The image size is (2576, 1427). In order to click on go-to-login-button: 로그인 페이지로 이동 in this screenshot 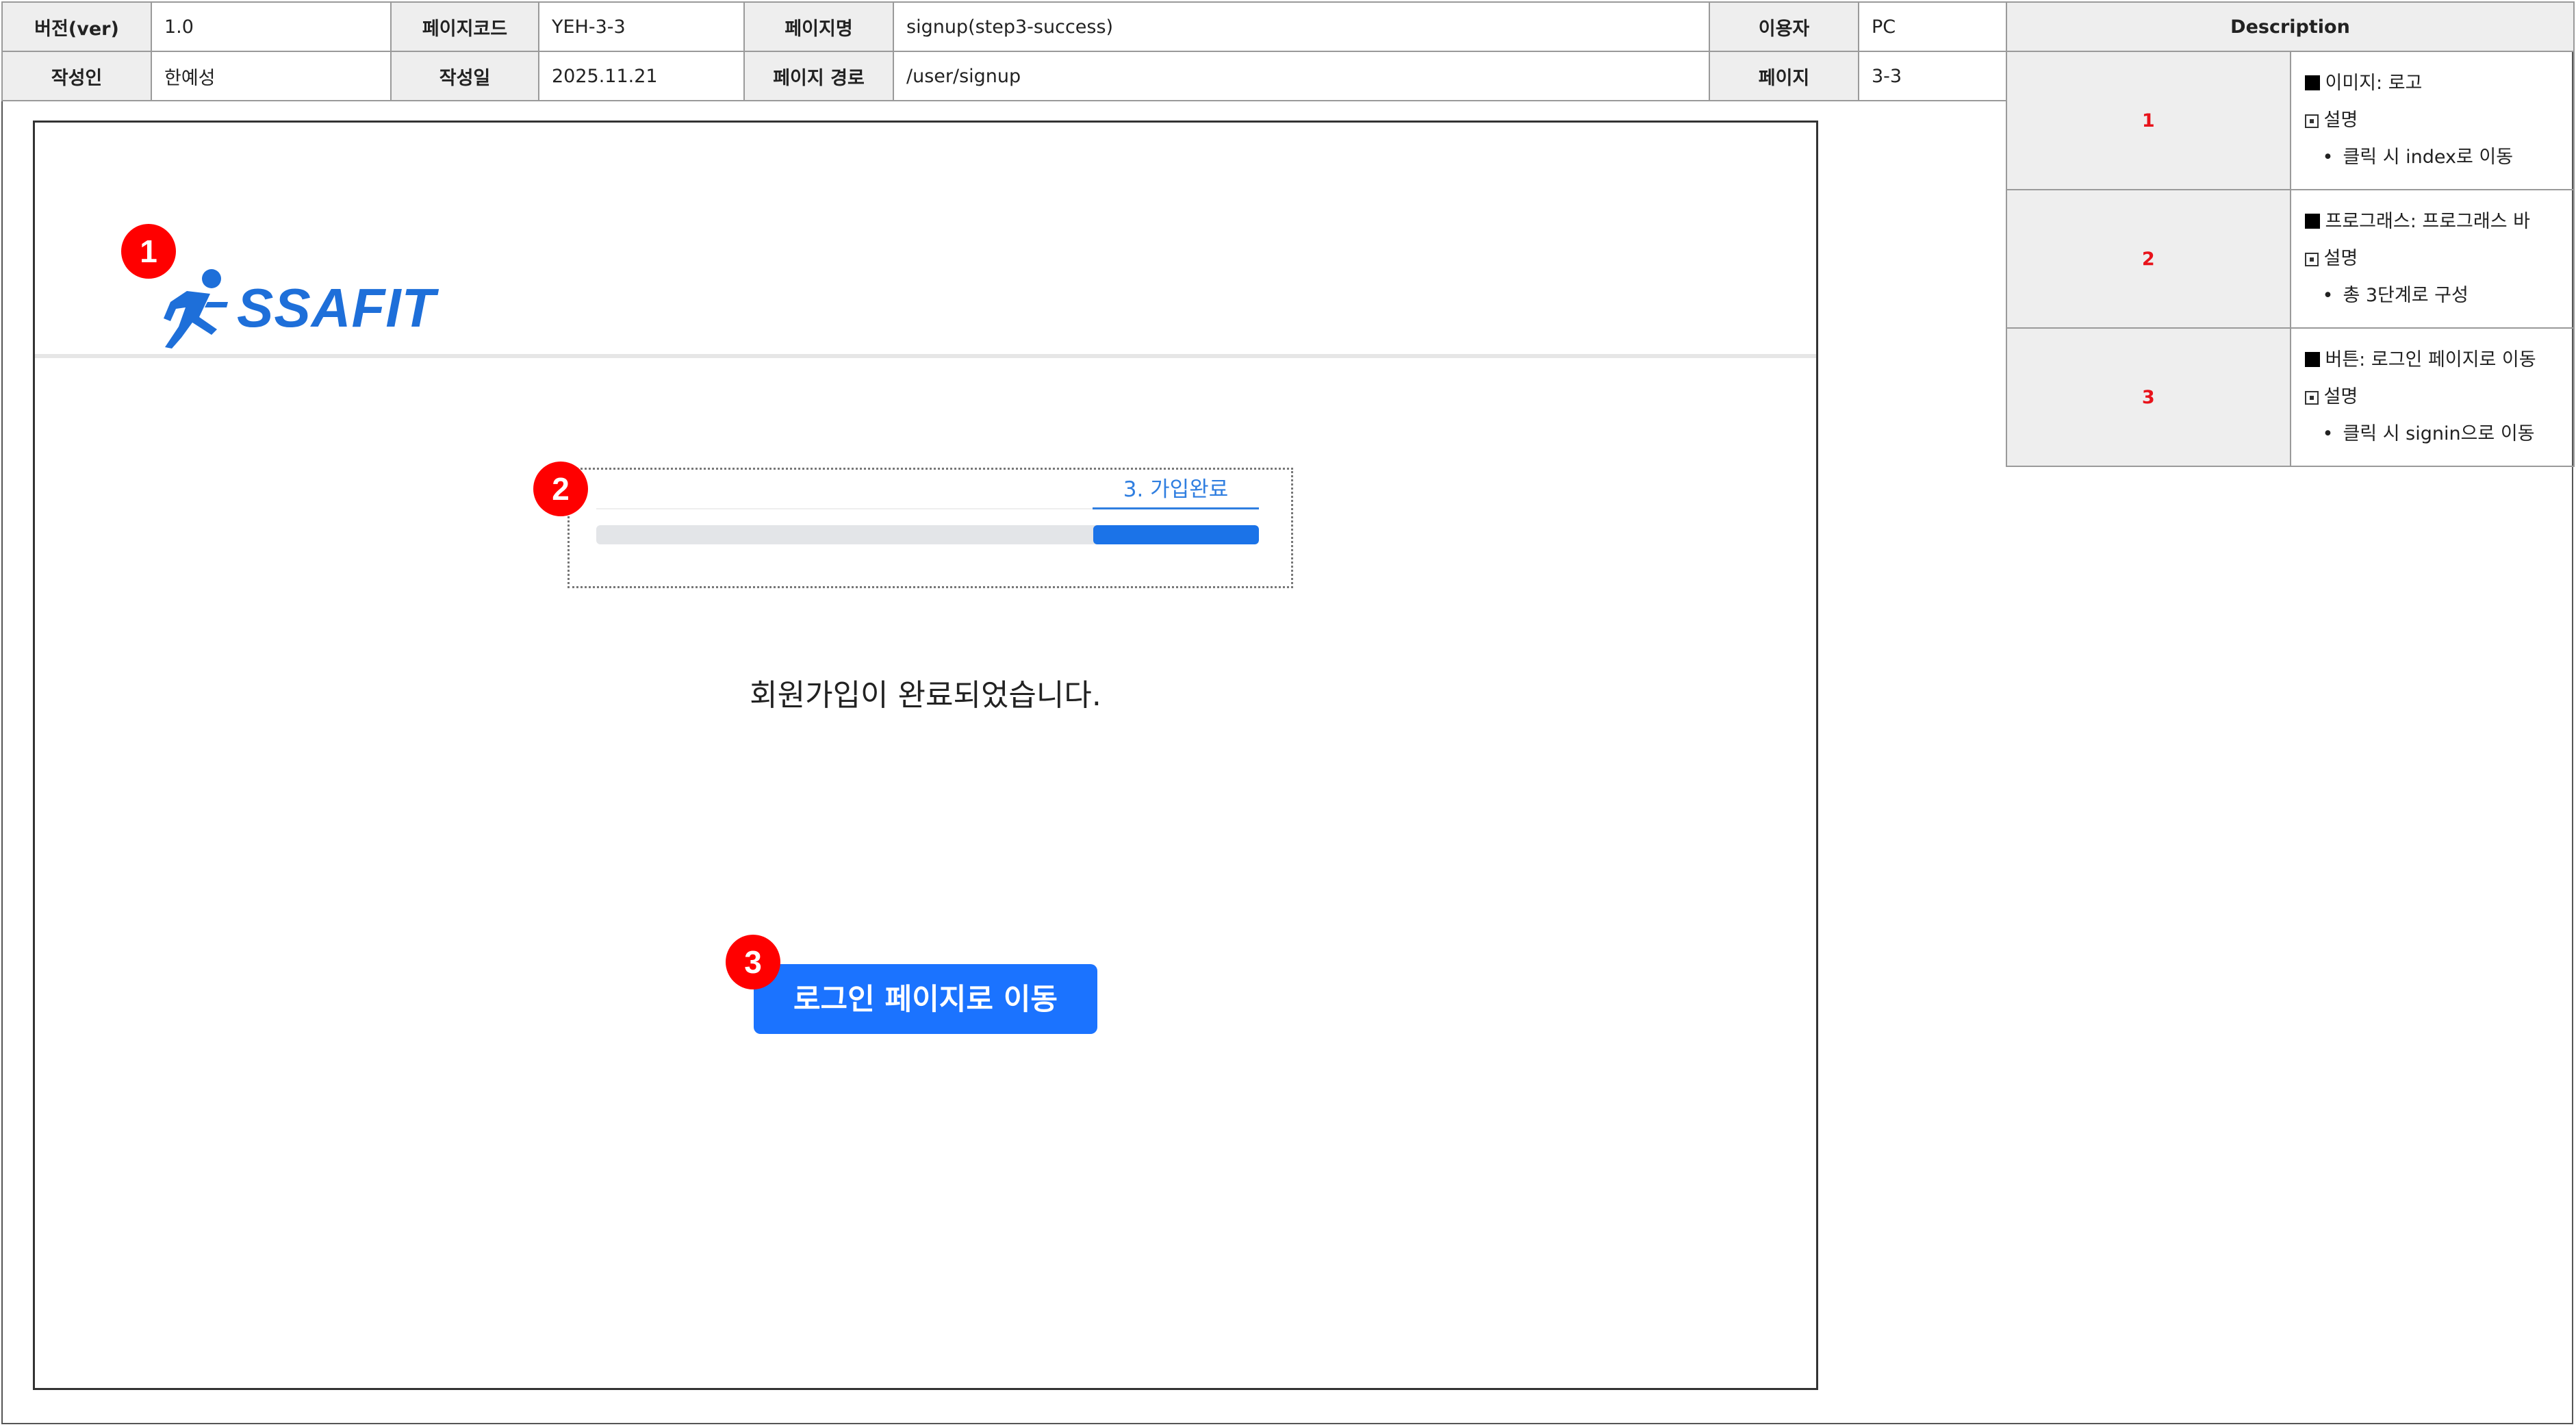, I will do `click(925, 999)`.